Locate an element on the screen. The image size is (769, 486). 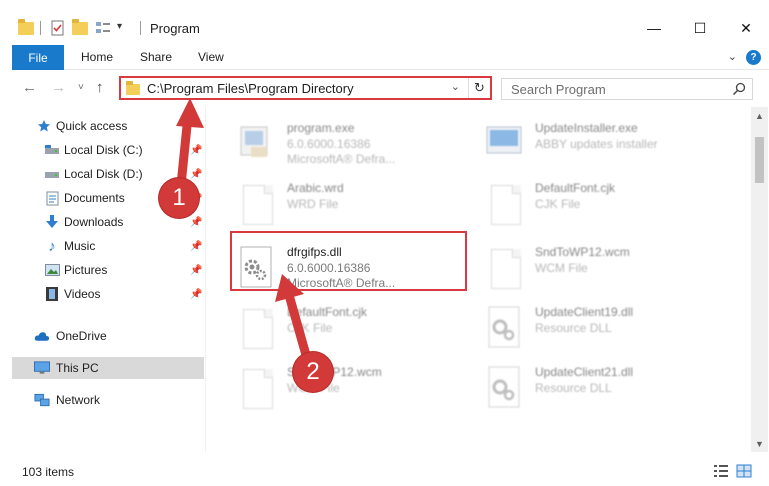
installer-icon is located at coordinates (504, 143).